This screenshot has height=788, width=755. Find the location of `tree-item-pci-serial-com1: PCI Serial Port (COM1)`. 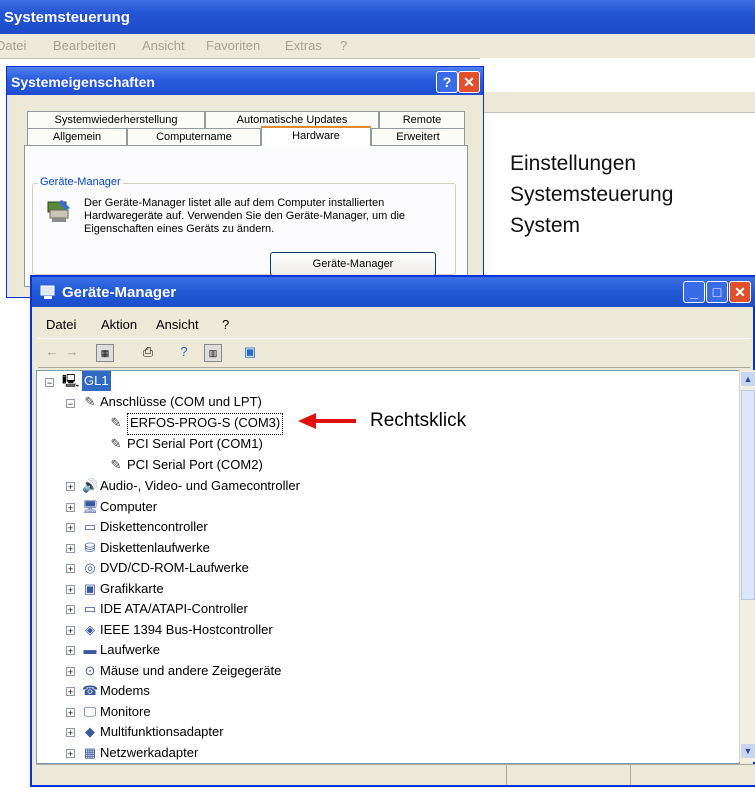

tree-item-pci-serial-com1: PCI Serial Port (COM1) is located at coordinates (195, 444).